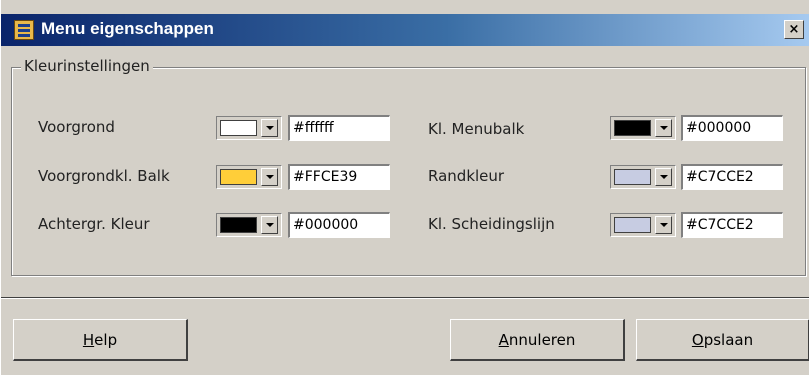 The width and height of the screenshot is (809, 375). What do you see at coordinates (339, 128) in the screenshot?
I see `foreground-hex-input: #ffffff` at bounding box center [339, 128].